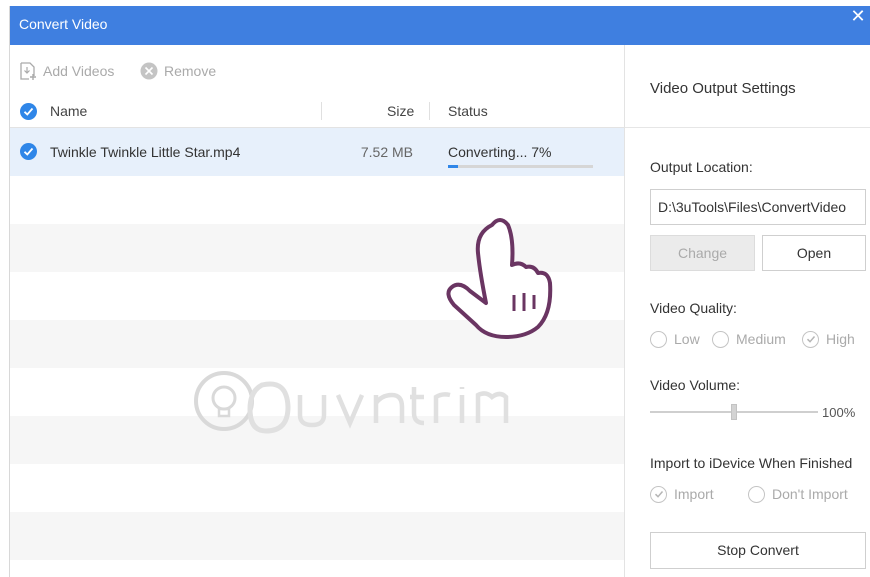 The width and height of the screenshot is (870, 577). Describe the element at coordinates (499, 278) in the screenshot. I see `pointing-hand-icon` at that location.